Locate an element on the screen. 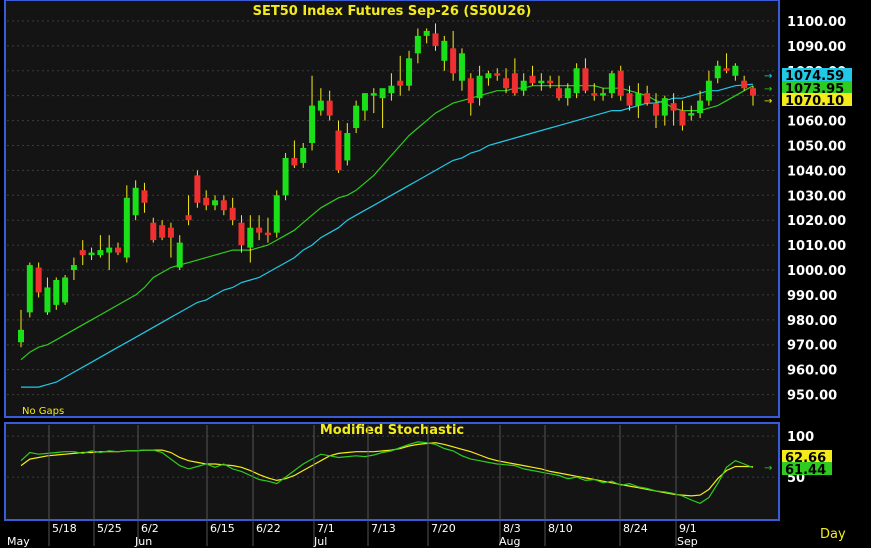 The height and width of the screenshot is (548, 871). price-tick-label: 1060.00 is located at coordinates (816, 122).